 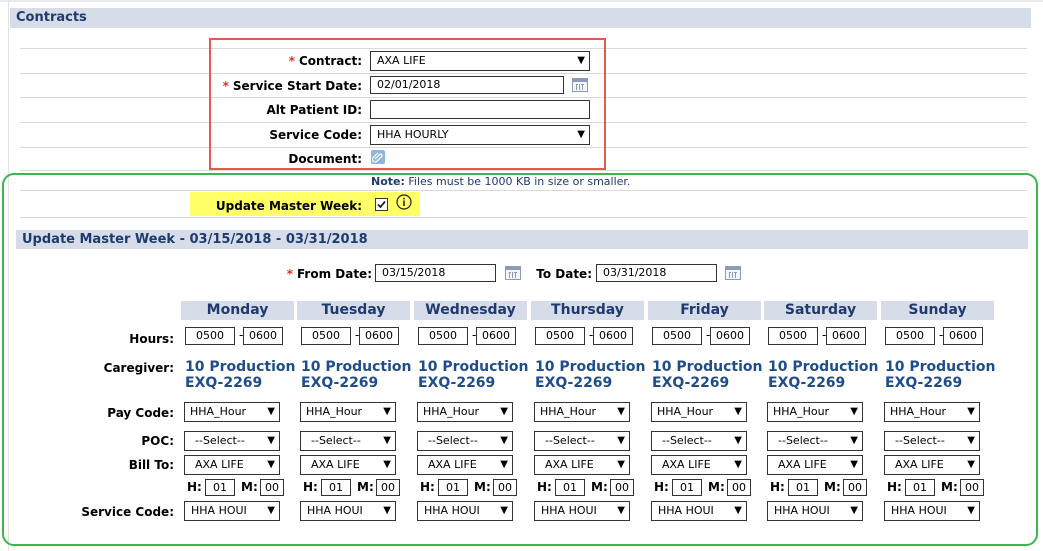 What do you see at coordinates (520, 18) in the screenshot?
I see `contracts-header: Contracts` at bounding box center [520, 18].